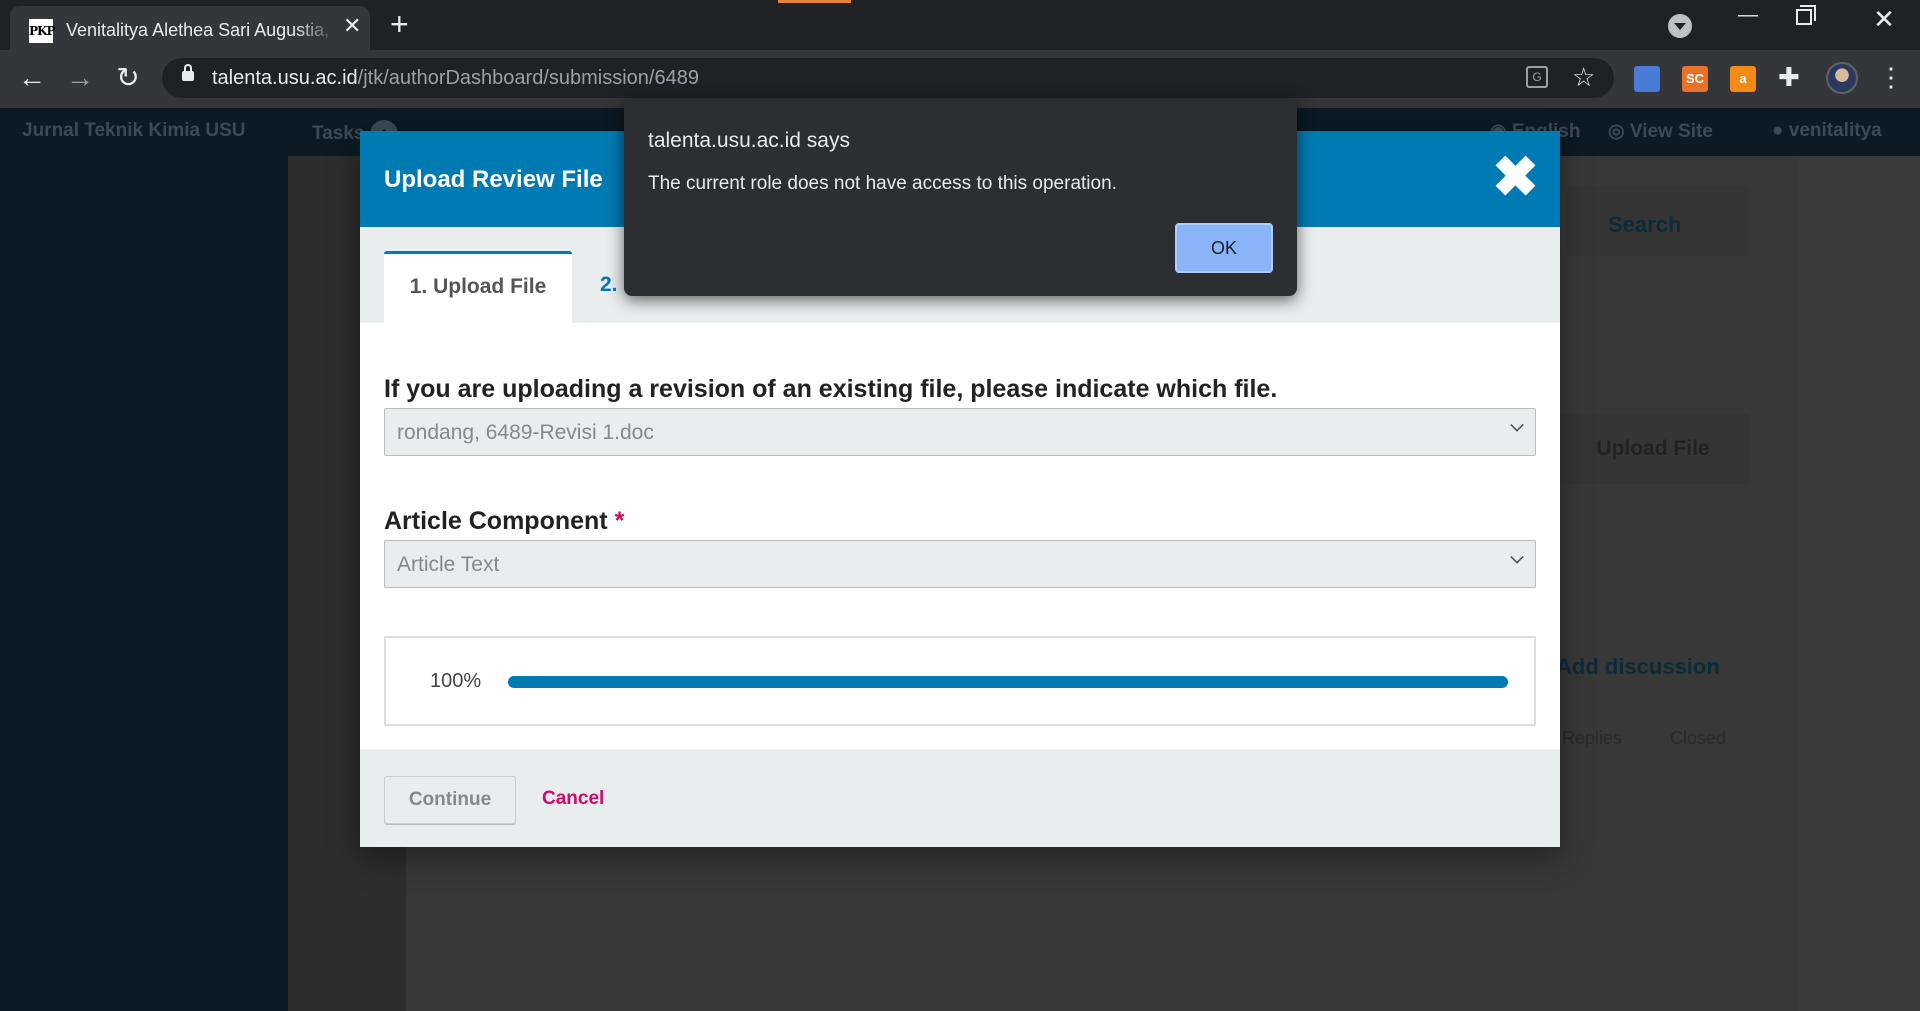 This screenshot has height=1011, width=1920. What do you see at coordinates (1891, 77) in the screenshot?
I see `browser-menu-icon: ⋮` at bounding box center [1891, 77].